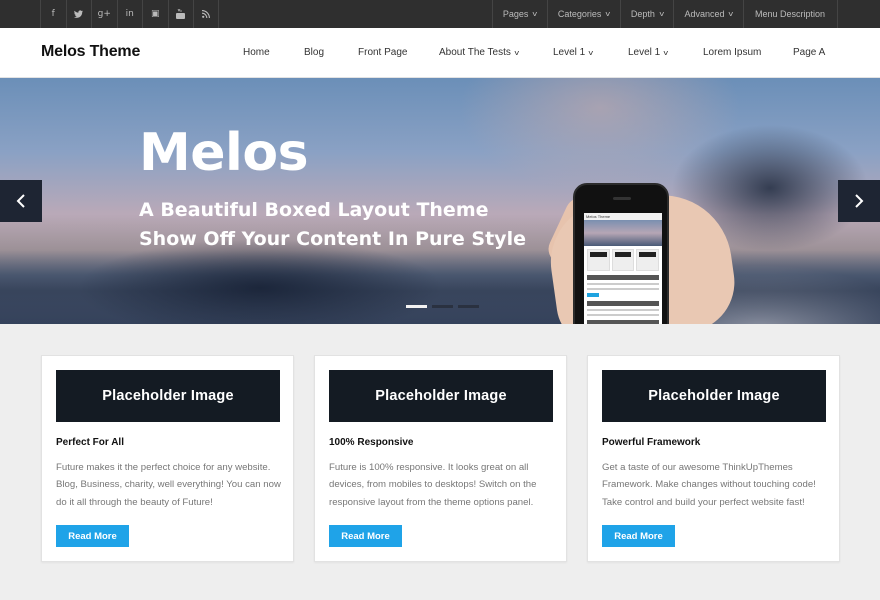 This screenshot has height=600, width=880. I want to click on top-menu-label: Pages, so click(515, 14).